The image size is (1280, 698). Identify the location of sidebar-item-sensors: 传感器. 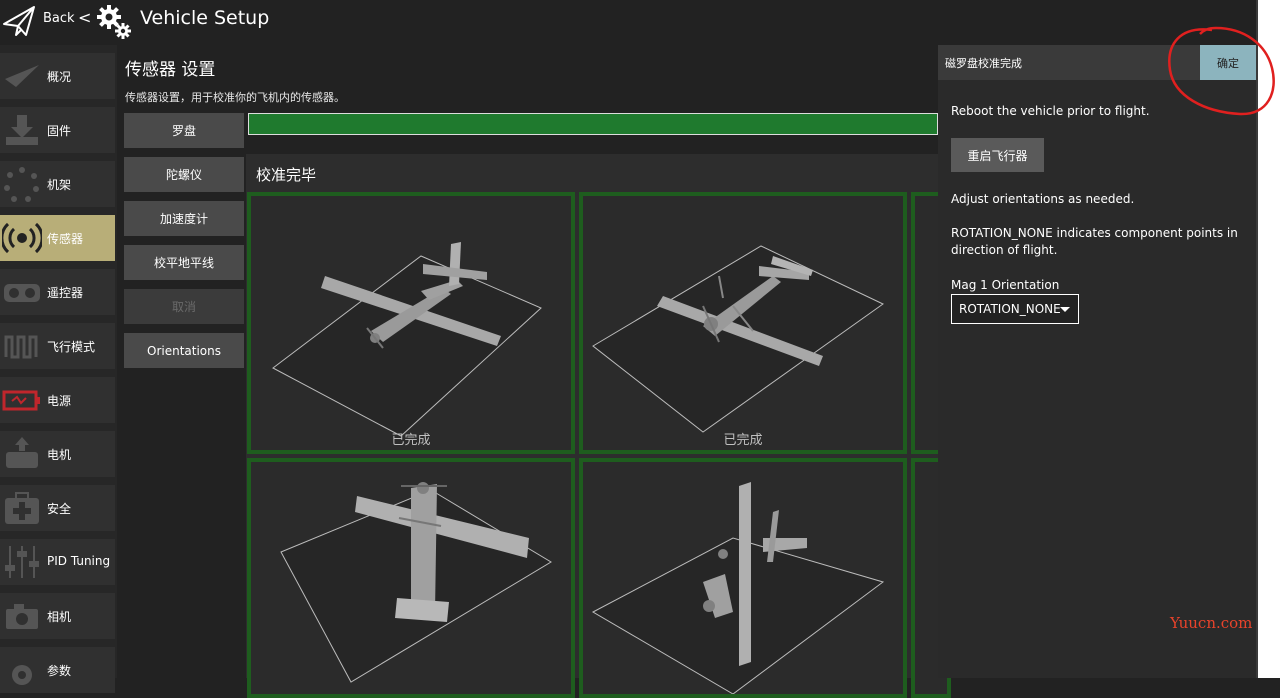
(57, 238).